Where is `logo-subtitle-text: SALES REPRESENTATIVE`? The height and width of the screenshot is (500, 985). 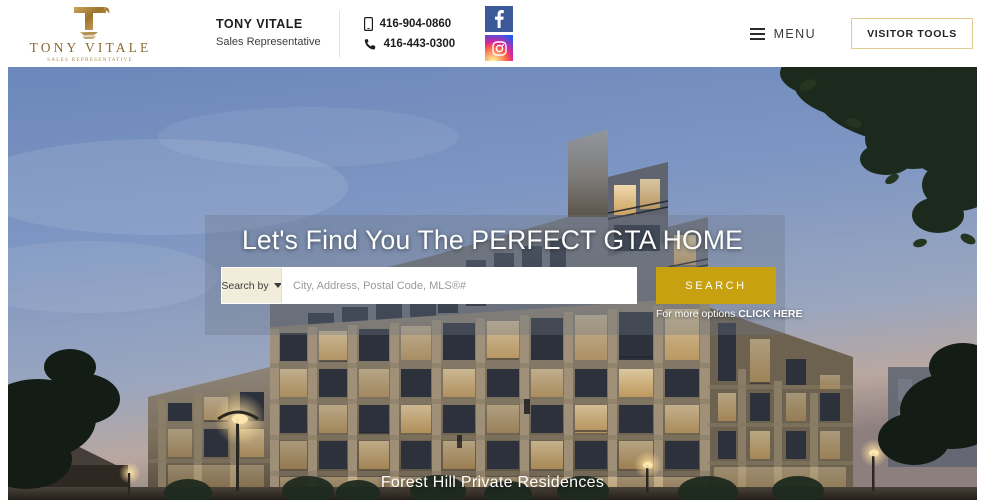 logo-subtitle-text: SALES REPRESENTATIVE is located at coordinates (90, 60).